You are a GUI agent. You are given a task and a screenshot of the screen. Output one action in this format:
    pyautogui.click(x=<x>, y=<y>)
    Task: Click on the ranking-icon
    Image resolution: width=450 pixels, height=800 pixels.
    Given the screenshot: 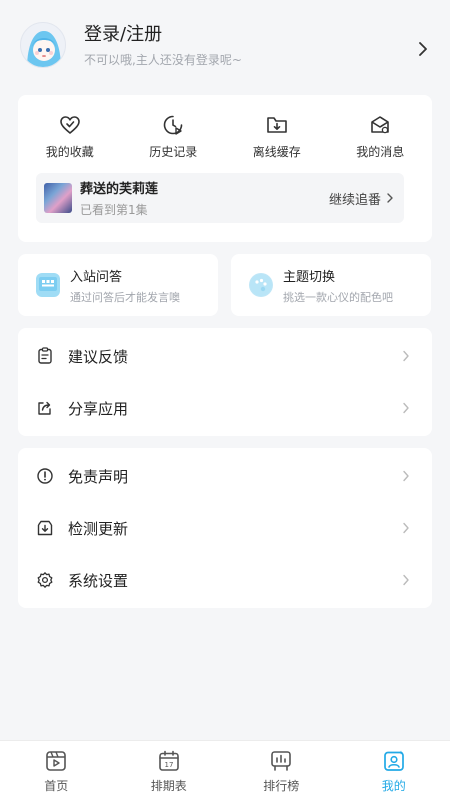 What is the action you would take?
    pyautogui.click(x=281, y=761)
    